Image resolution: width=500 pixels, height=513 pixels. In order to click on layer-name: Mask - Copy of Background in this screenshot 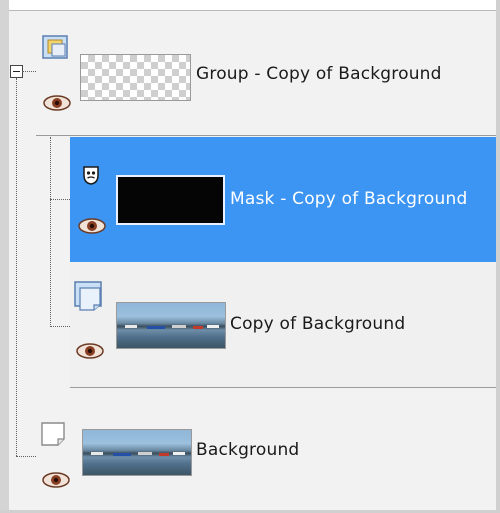, I will do `click(349, 199)`.